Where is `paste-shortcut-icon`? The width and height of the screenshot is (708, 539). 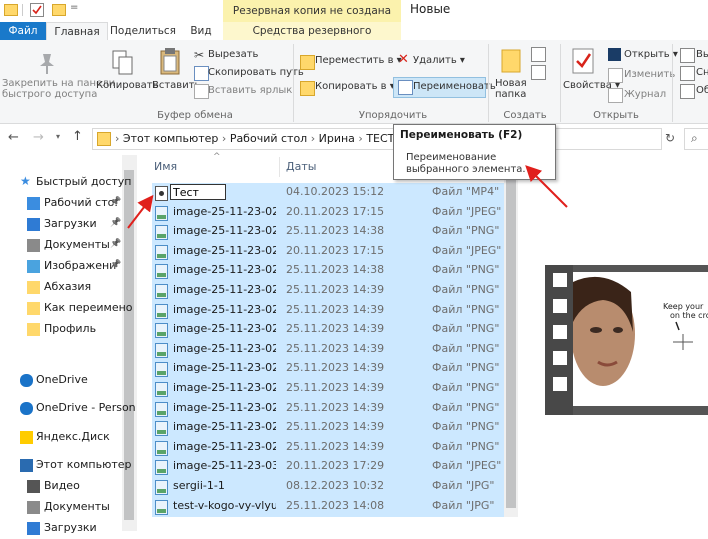 paste-shortcut-icon is located at coordinates (201, 91).